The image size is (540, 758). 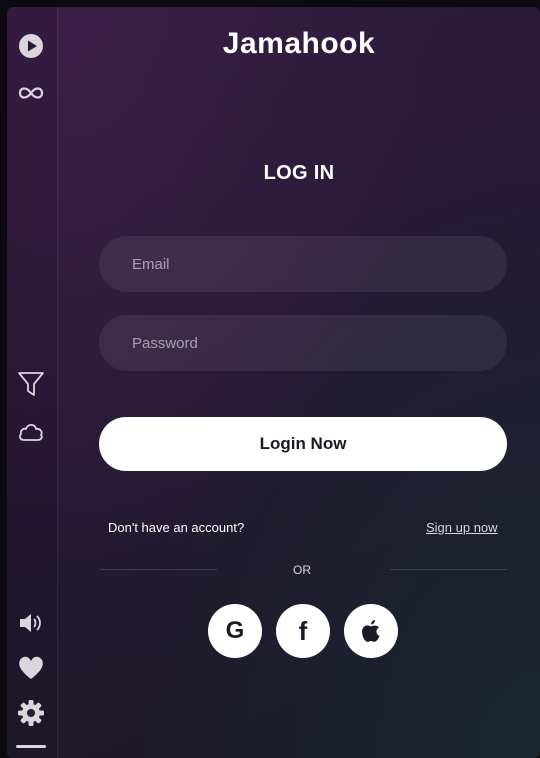 I want to click on google-login-button: G, so click(x=235, y=631).